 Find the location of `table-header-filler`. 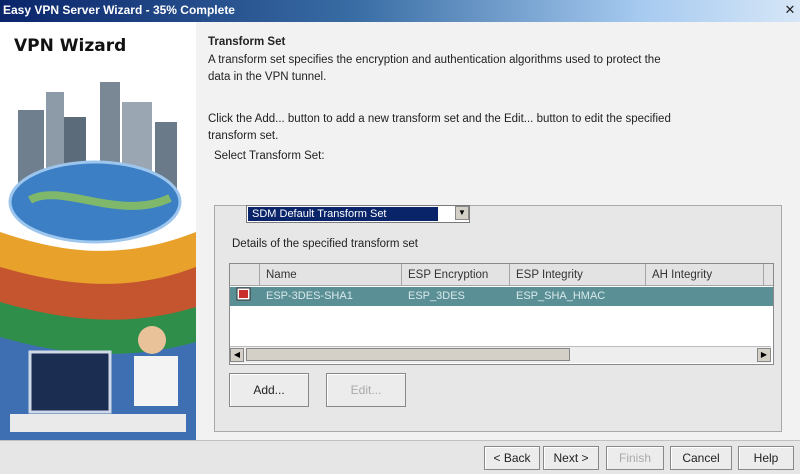

table-header-filler is located at coordinates (768, 275).